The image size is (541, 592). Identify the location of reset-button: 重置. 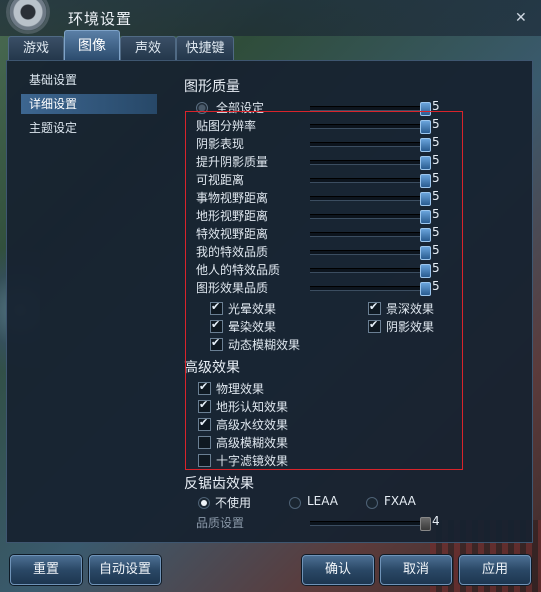
(46, 570).